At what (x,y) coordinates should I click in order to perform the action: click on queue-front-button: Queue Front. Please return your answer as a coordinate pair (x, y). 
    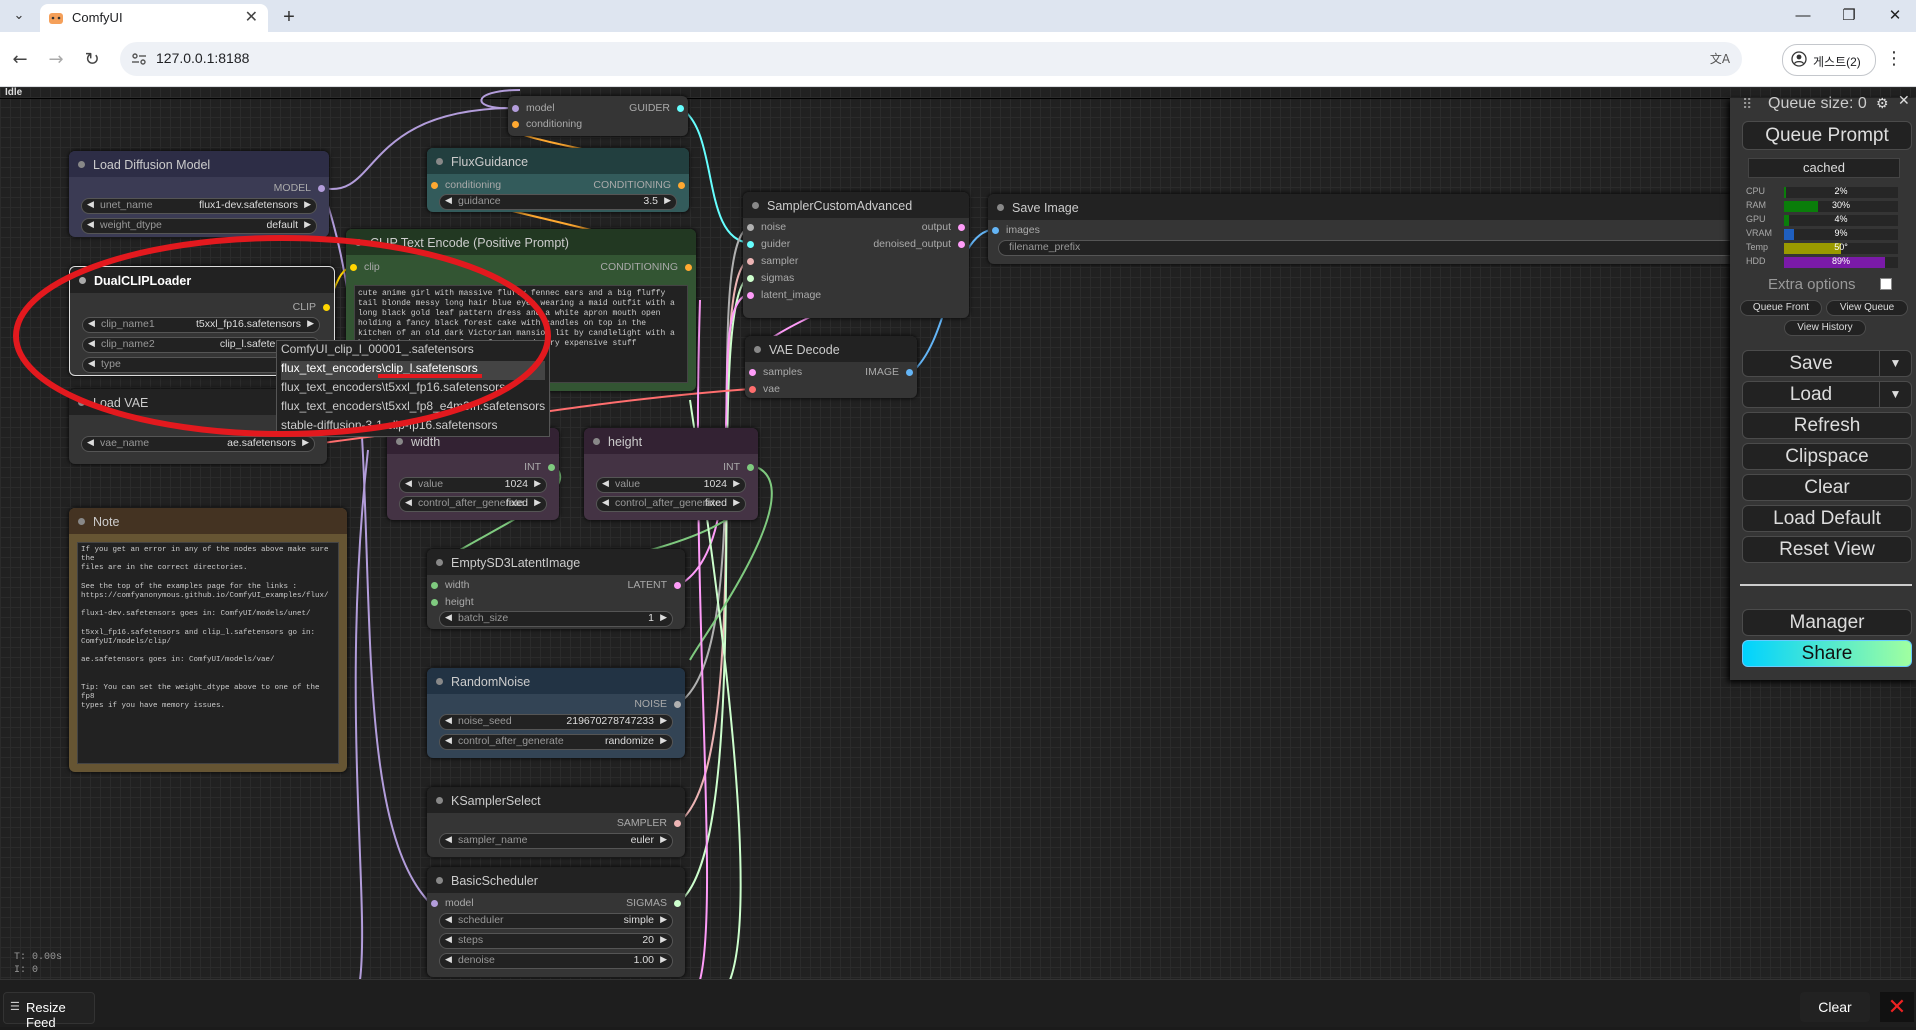
    Looking at the image, I should click on (1781, 308).